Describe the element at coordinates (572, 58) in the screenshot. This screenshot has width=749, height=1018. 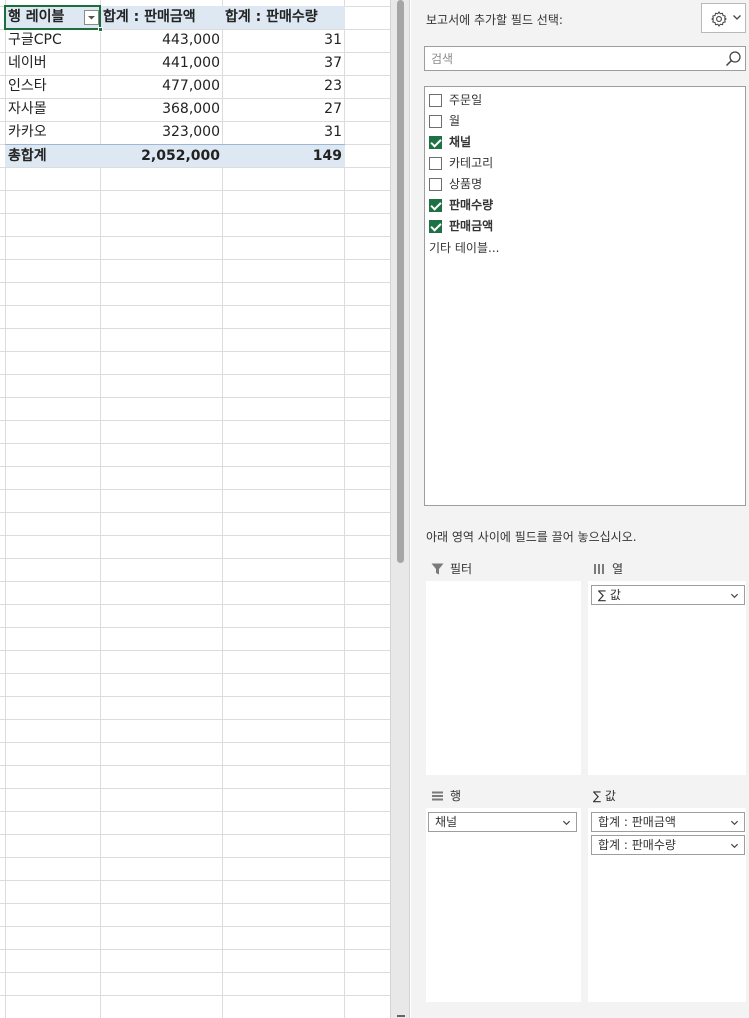
I see `search-input` at that location.